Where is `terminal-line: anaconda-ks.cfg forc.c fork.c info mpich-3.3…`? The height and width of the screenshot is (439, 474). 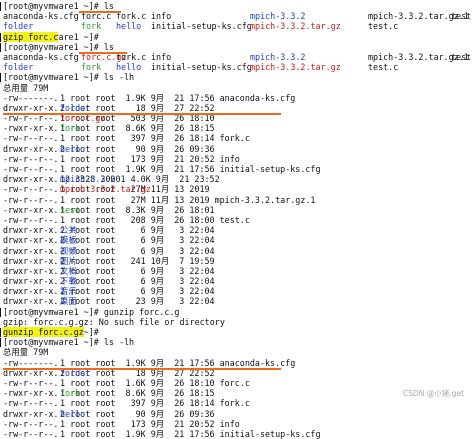
terminal-line: anaconda-ks.cfg forc.c fork.c info mpich-3.3… is located at coordinates (238, 16).